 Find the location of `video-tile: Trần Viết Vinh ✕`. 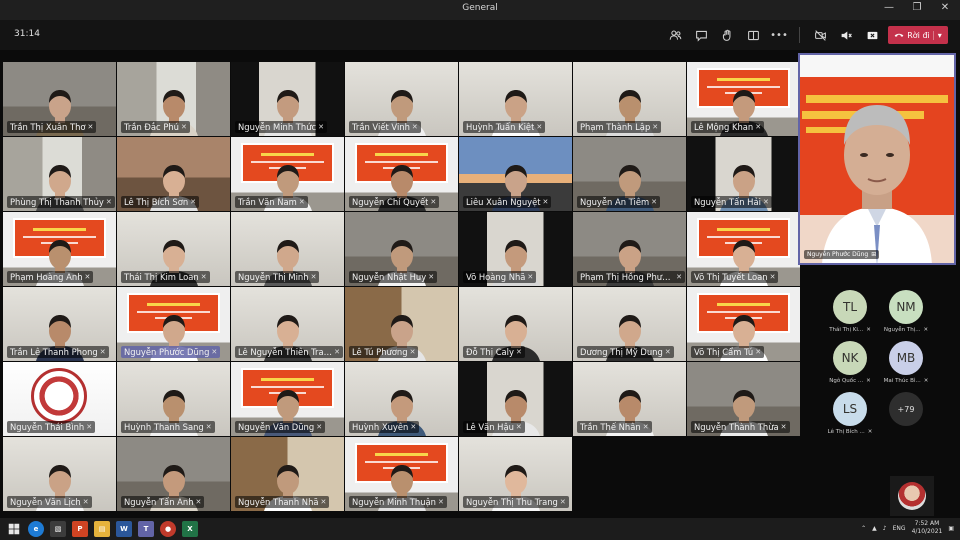

video-tile: Trần Viết Vinh ✕ is located at coordinates (401, 99).